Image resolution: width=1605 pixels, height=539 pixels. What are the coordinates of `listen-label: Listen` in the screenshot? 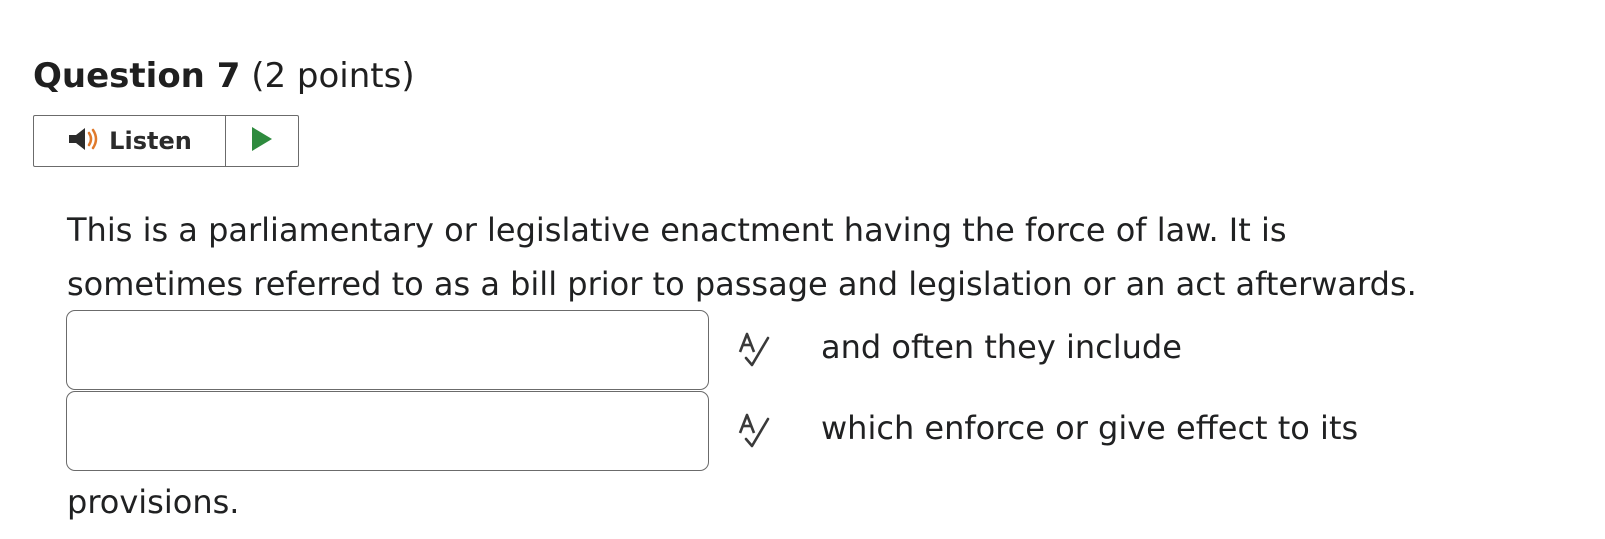 It's located at (150, 141).